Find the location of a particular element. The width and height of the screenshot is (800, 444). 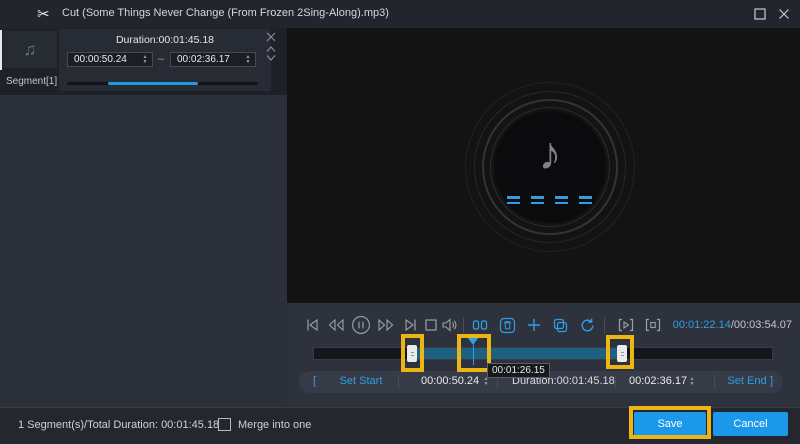

segment-end-spinner: ▲ ▼ is located at coordinates (248, 59).